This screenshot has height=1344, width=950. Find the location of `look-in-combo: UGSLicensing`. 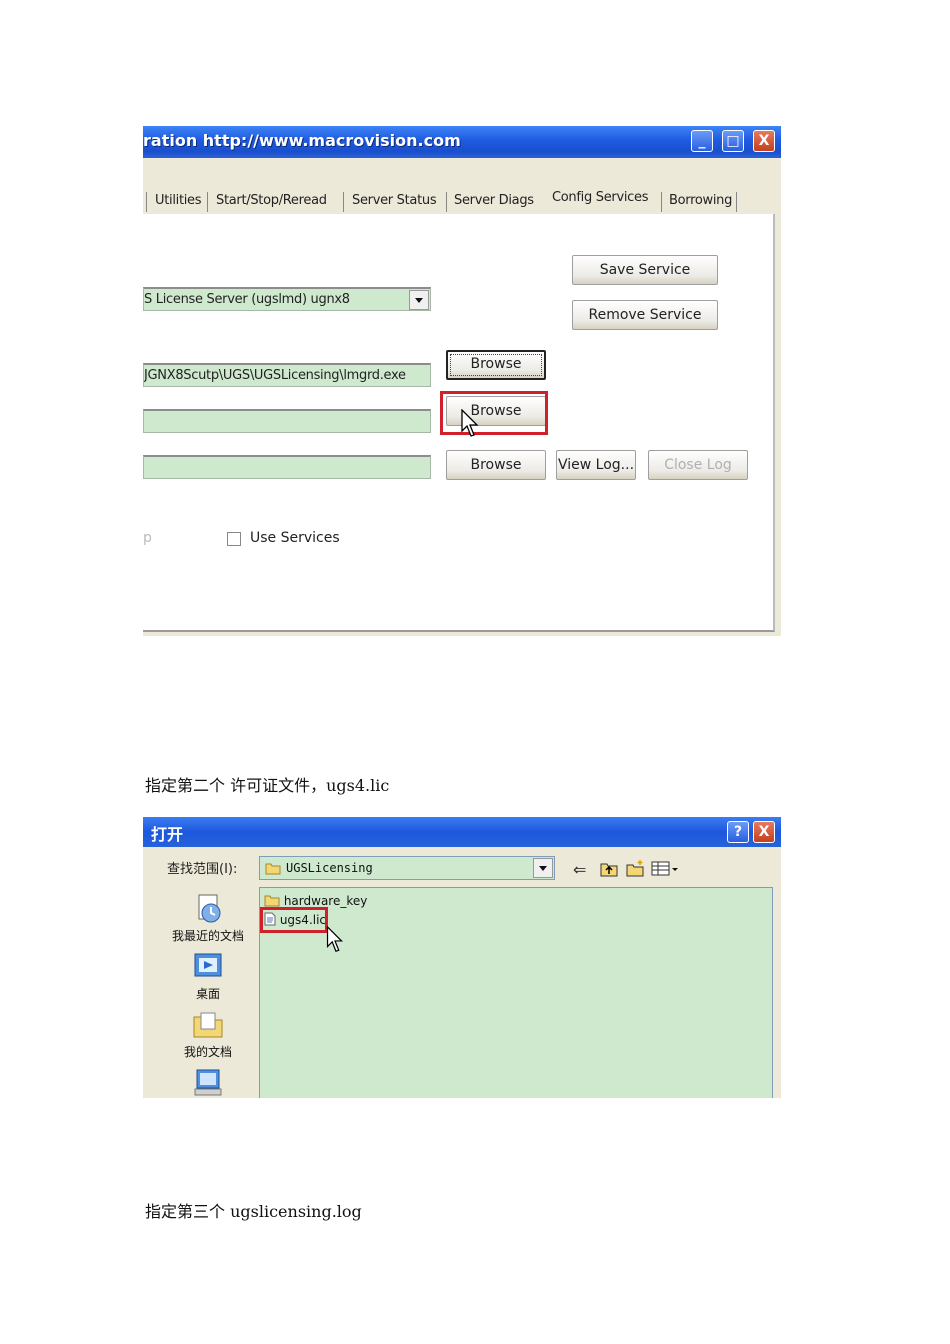

look-in-combo: UGSLicensing is located at coordinates (407, 868).